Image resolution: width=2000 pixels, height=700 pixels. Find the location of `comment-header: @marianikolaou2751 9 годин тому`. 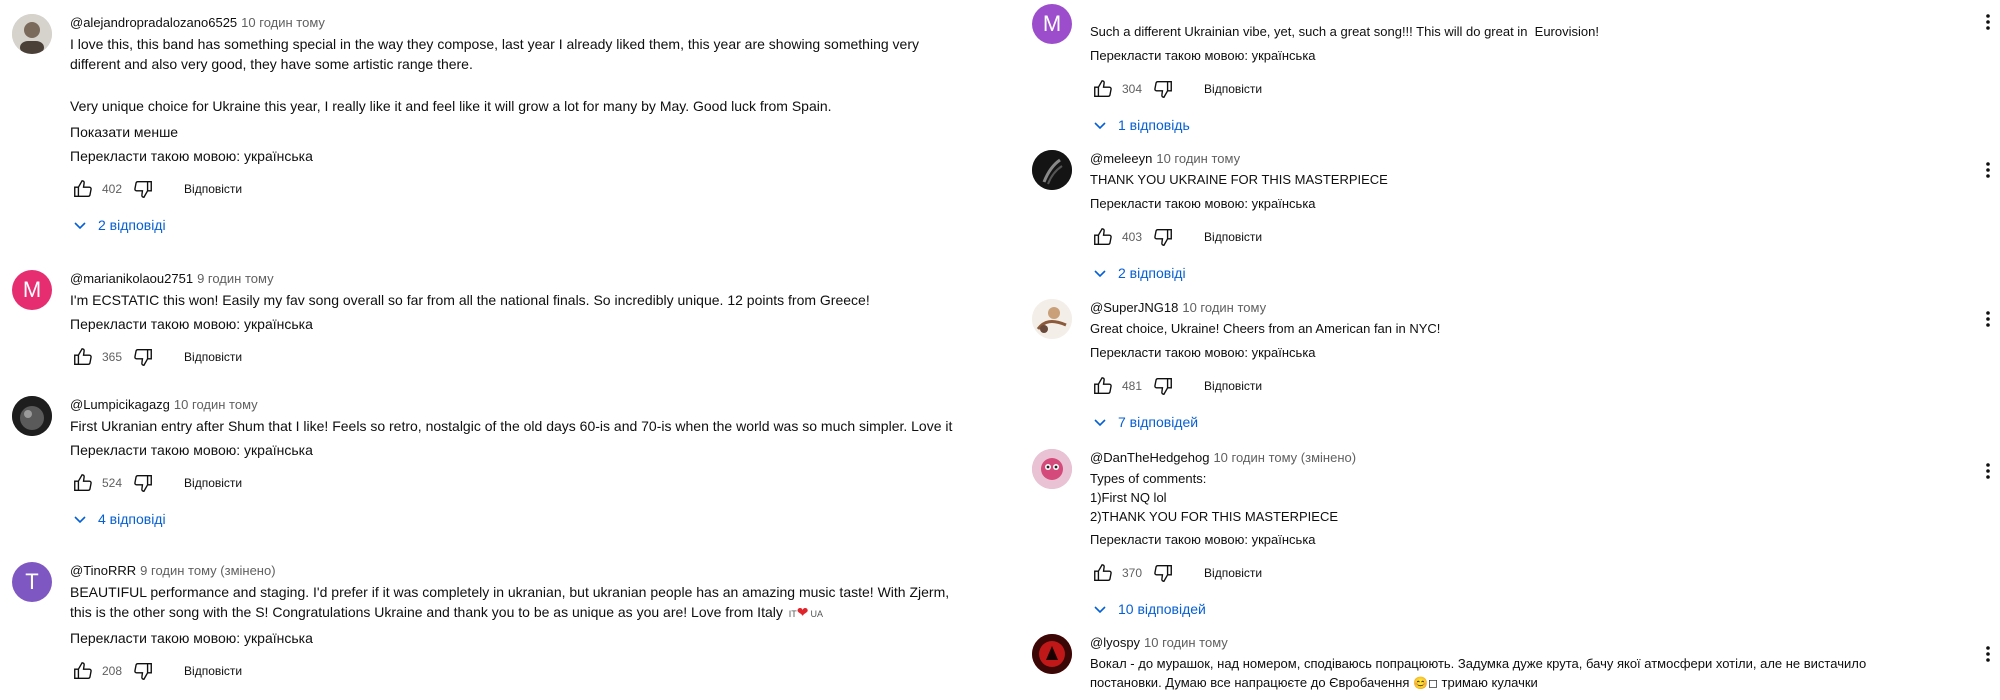

comment-header: @marianikolaou2751 9 годин тому is located at coordinates (520, 279).